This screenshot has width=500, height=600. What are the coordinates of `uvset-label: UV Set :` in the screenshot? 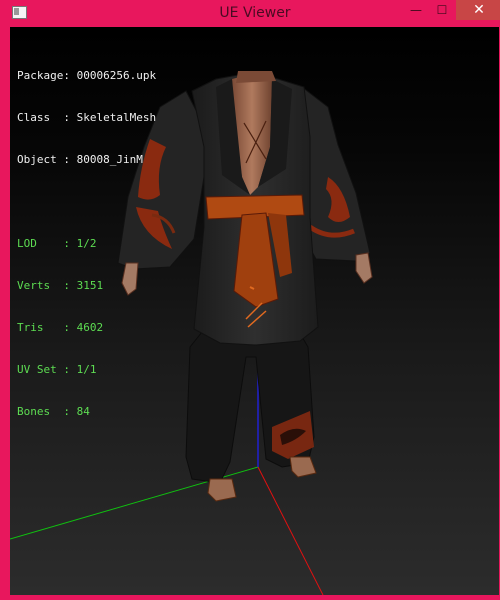 It's located at (43, 369).